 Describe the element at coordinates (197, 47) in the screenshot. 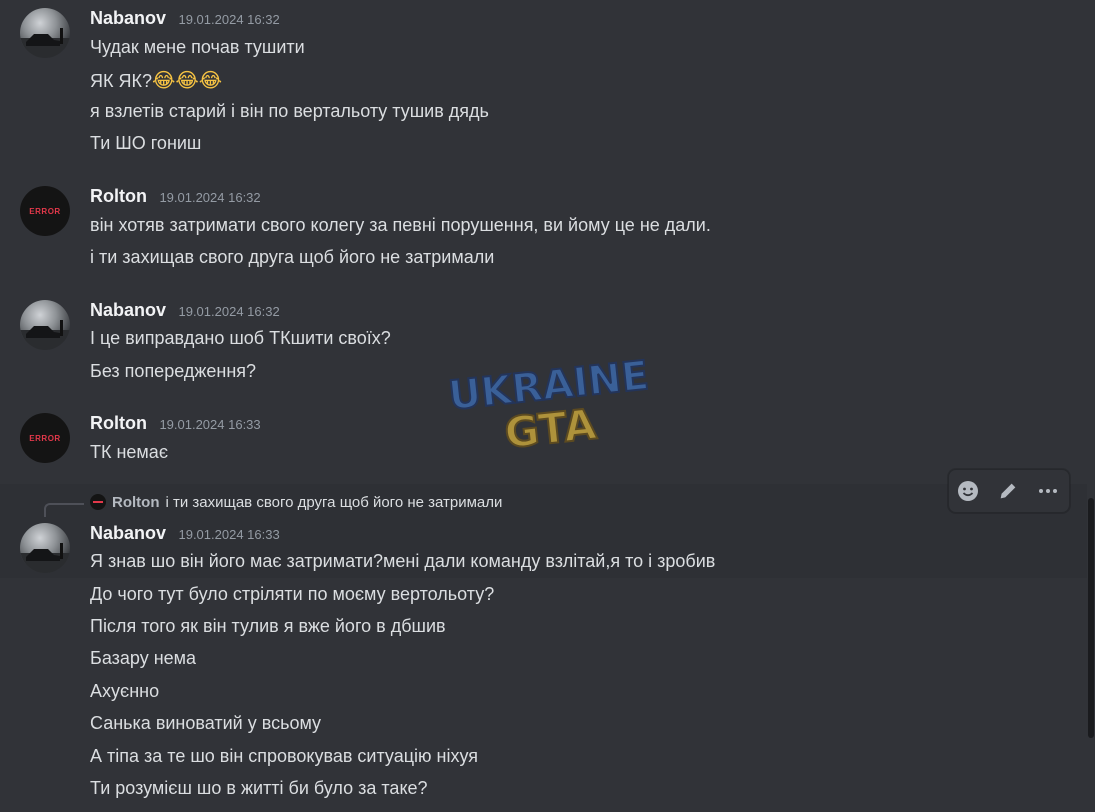

I see `message-line: Чудак мене почав тушити` at that location.